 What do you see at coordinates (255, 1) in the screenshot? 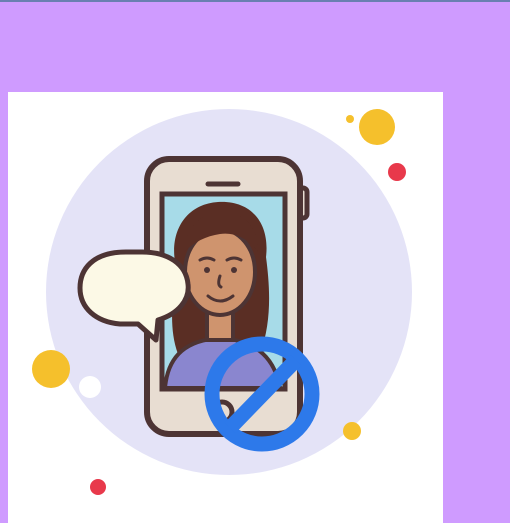
I see `top-border` at bounding box center [255, 1].